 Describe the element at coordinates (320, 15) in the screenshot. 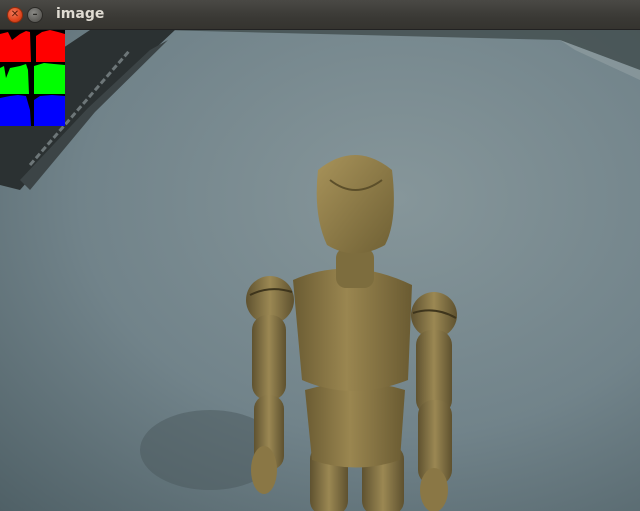

I see `window-titlebar: ✕ – image` at that location.